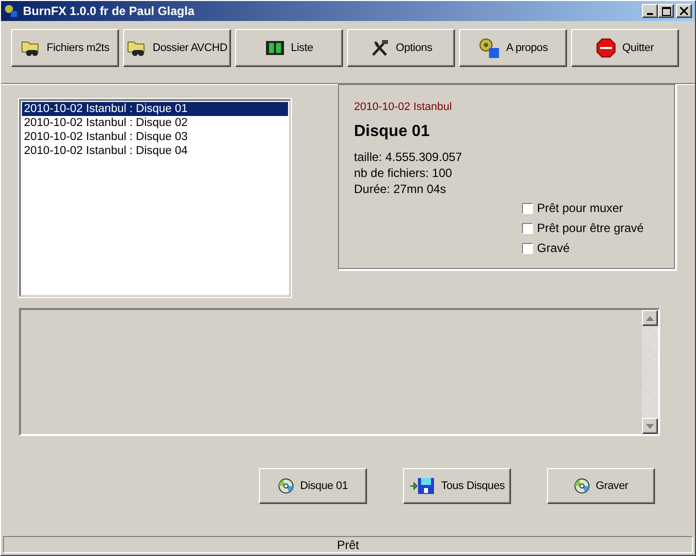  I want to click on toolbar-button: Options, so click(401, 48).